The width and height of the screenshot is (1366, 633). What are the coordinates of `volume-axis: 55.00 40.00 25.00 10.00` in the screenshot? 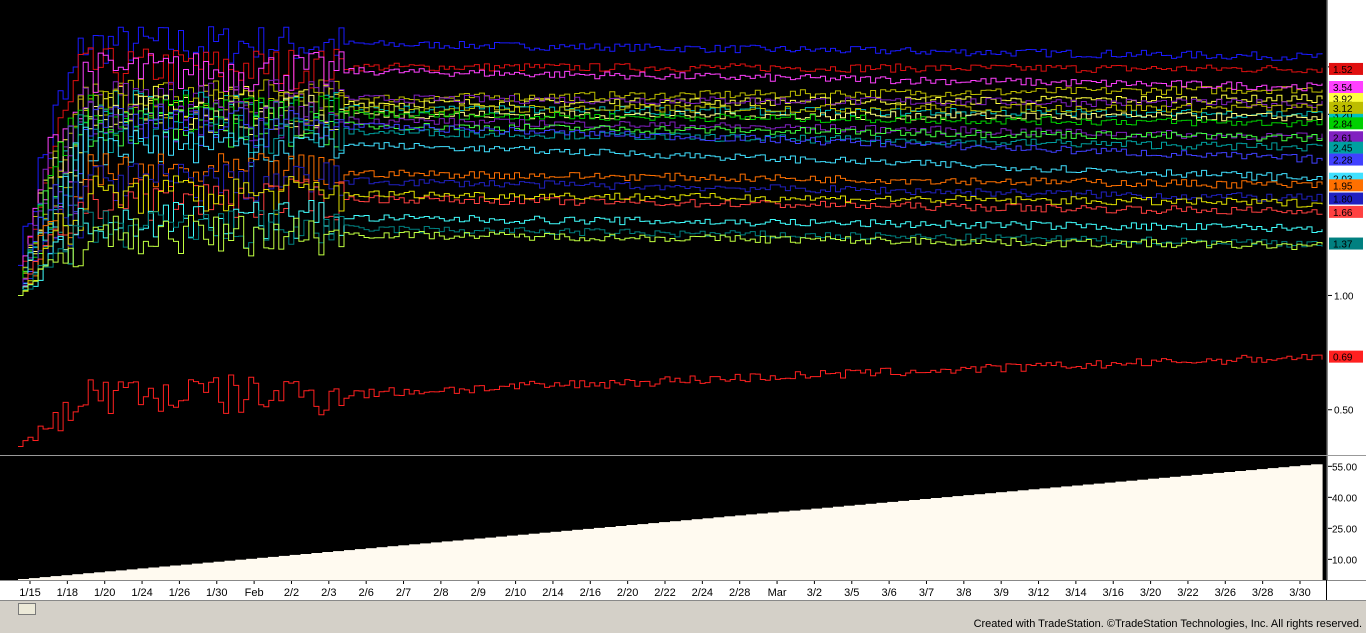 It's located at (1346, 518).